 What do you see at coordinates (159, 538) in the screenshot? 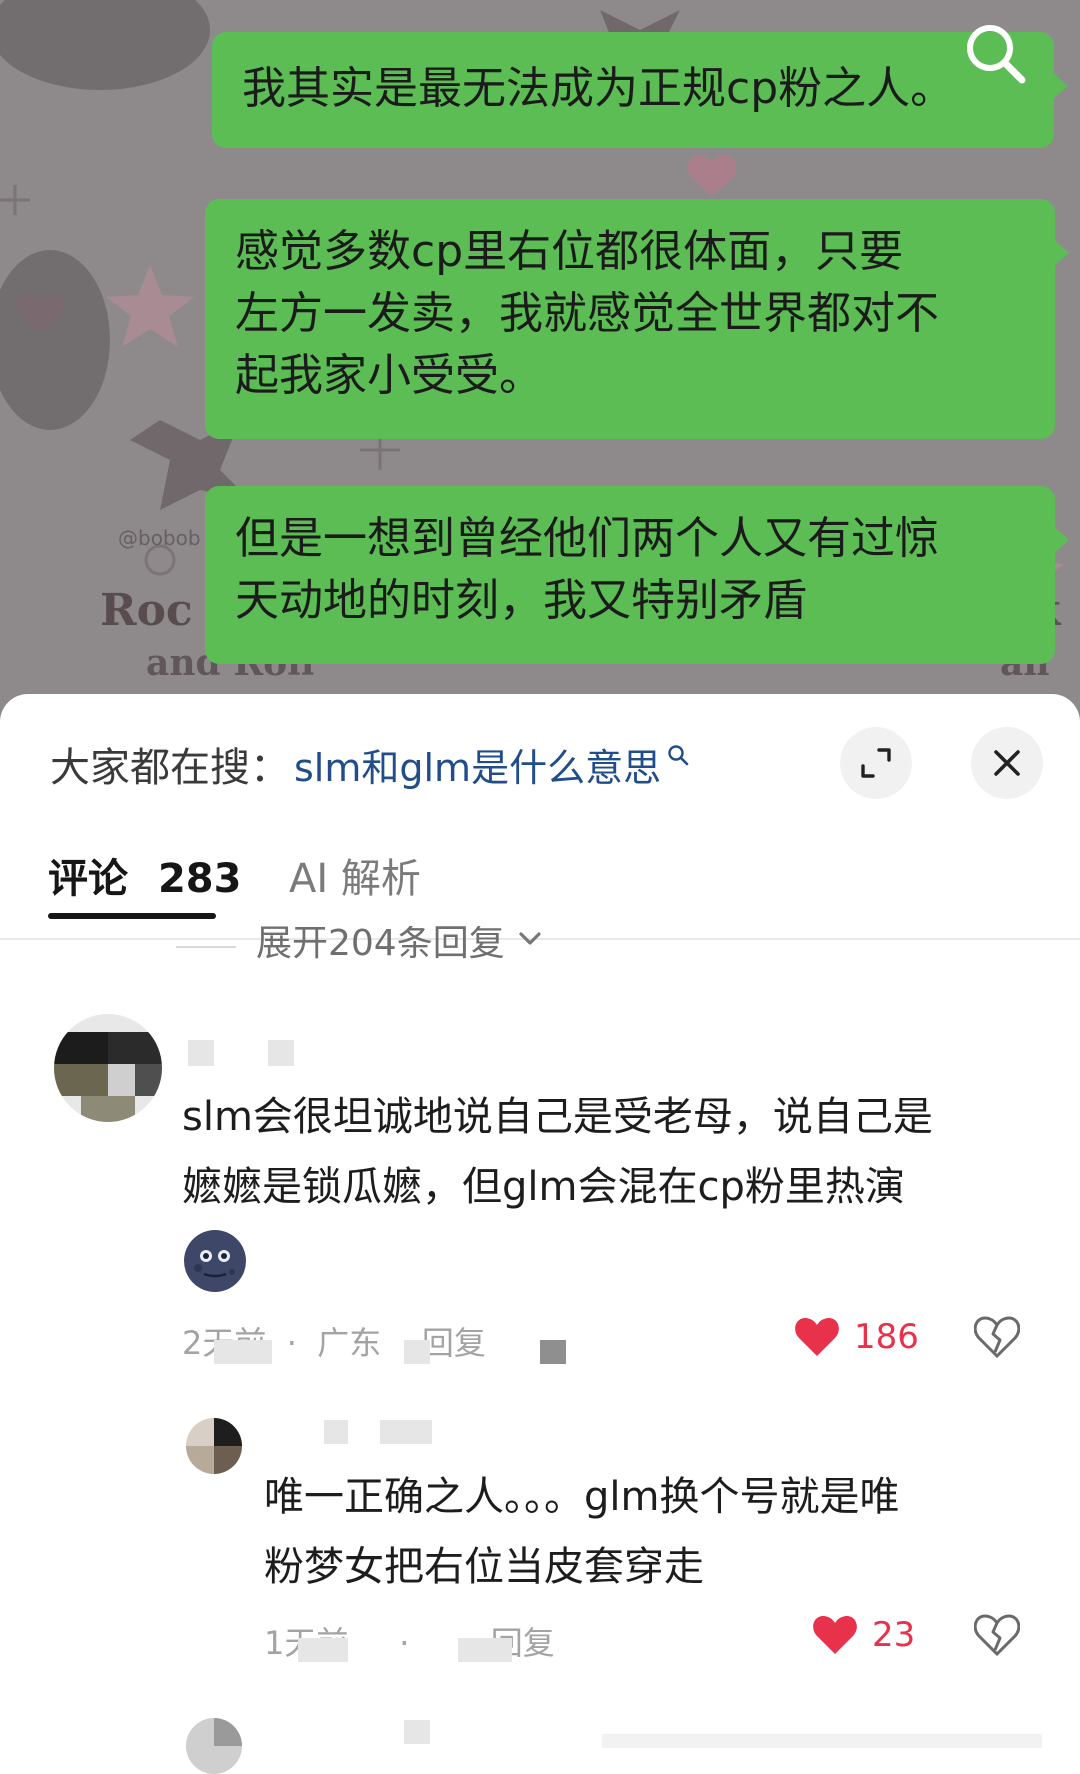
I see `watermark: @bobob` at bounding box center [159, 538].